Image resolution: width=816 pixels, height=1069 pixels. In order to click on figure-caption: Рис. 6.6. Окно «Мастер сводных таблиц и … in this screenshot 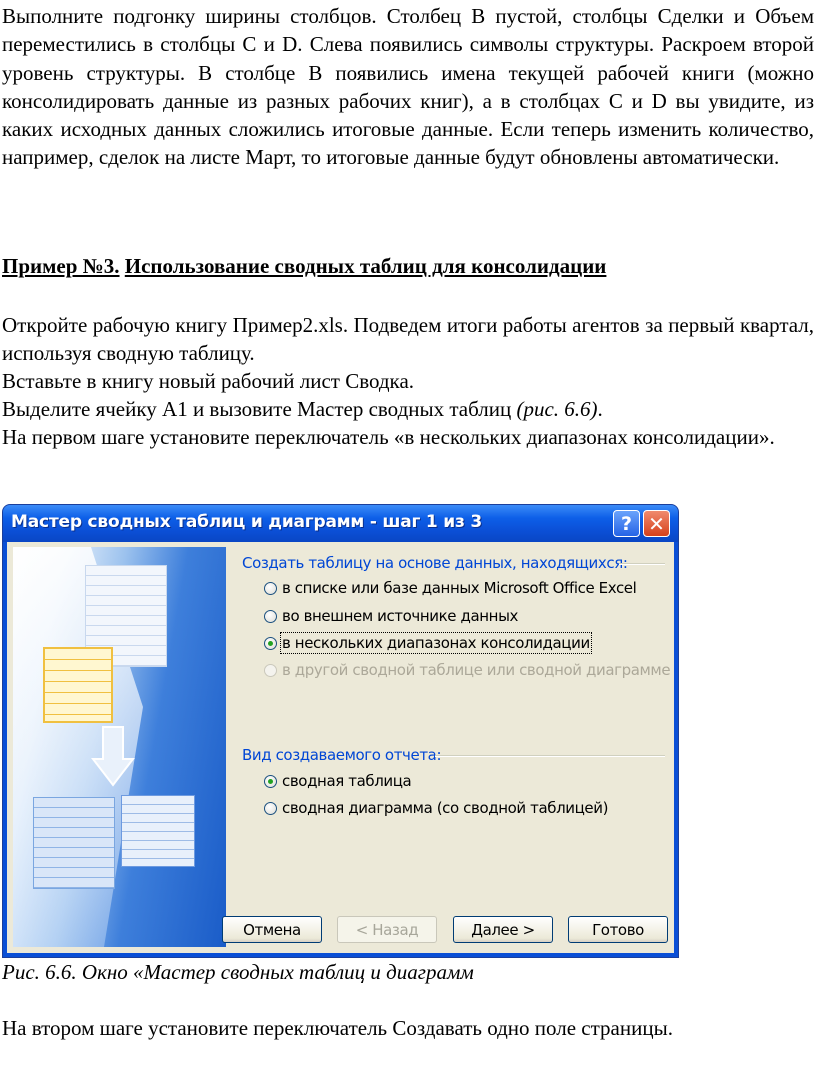, I will do `click(238, 972)`.